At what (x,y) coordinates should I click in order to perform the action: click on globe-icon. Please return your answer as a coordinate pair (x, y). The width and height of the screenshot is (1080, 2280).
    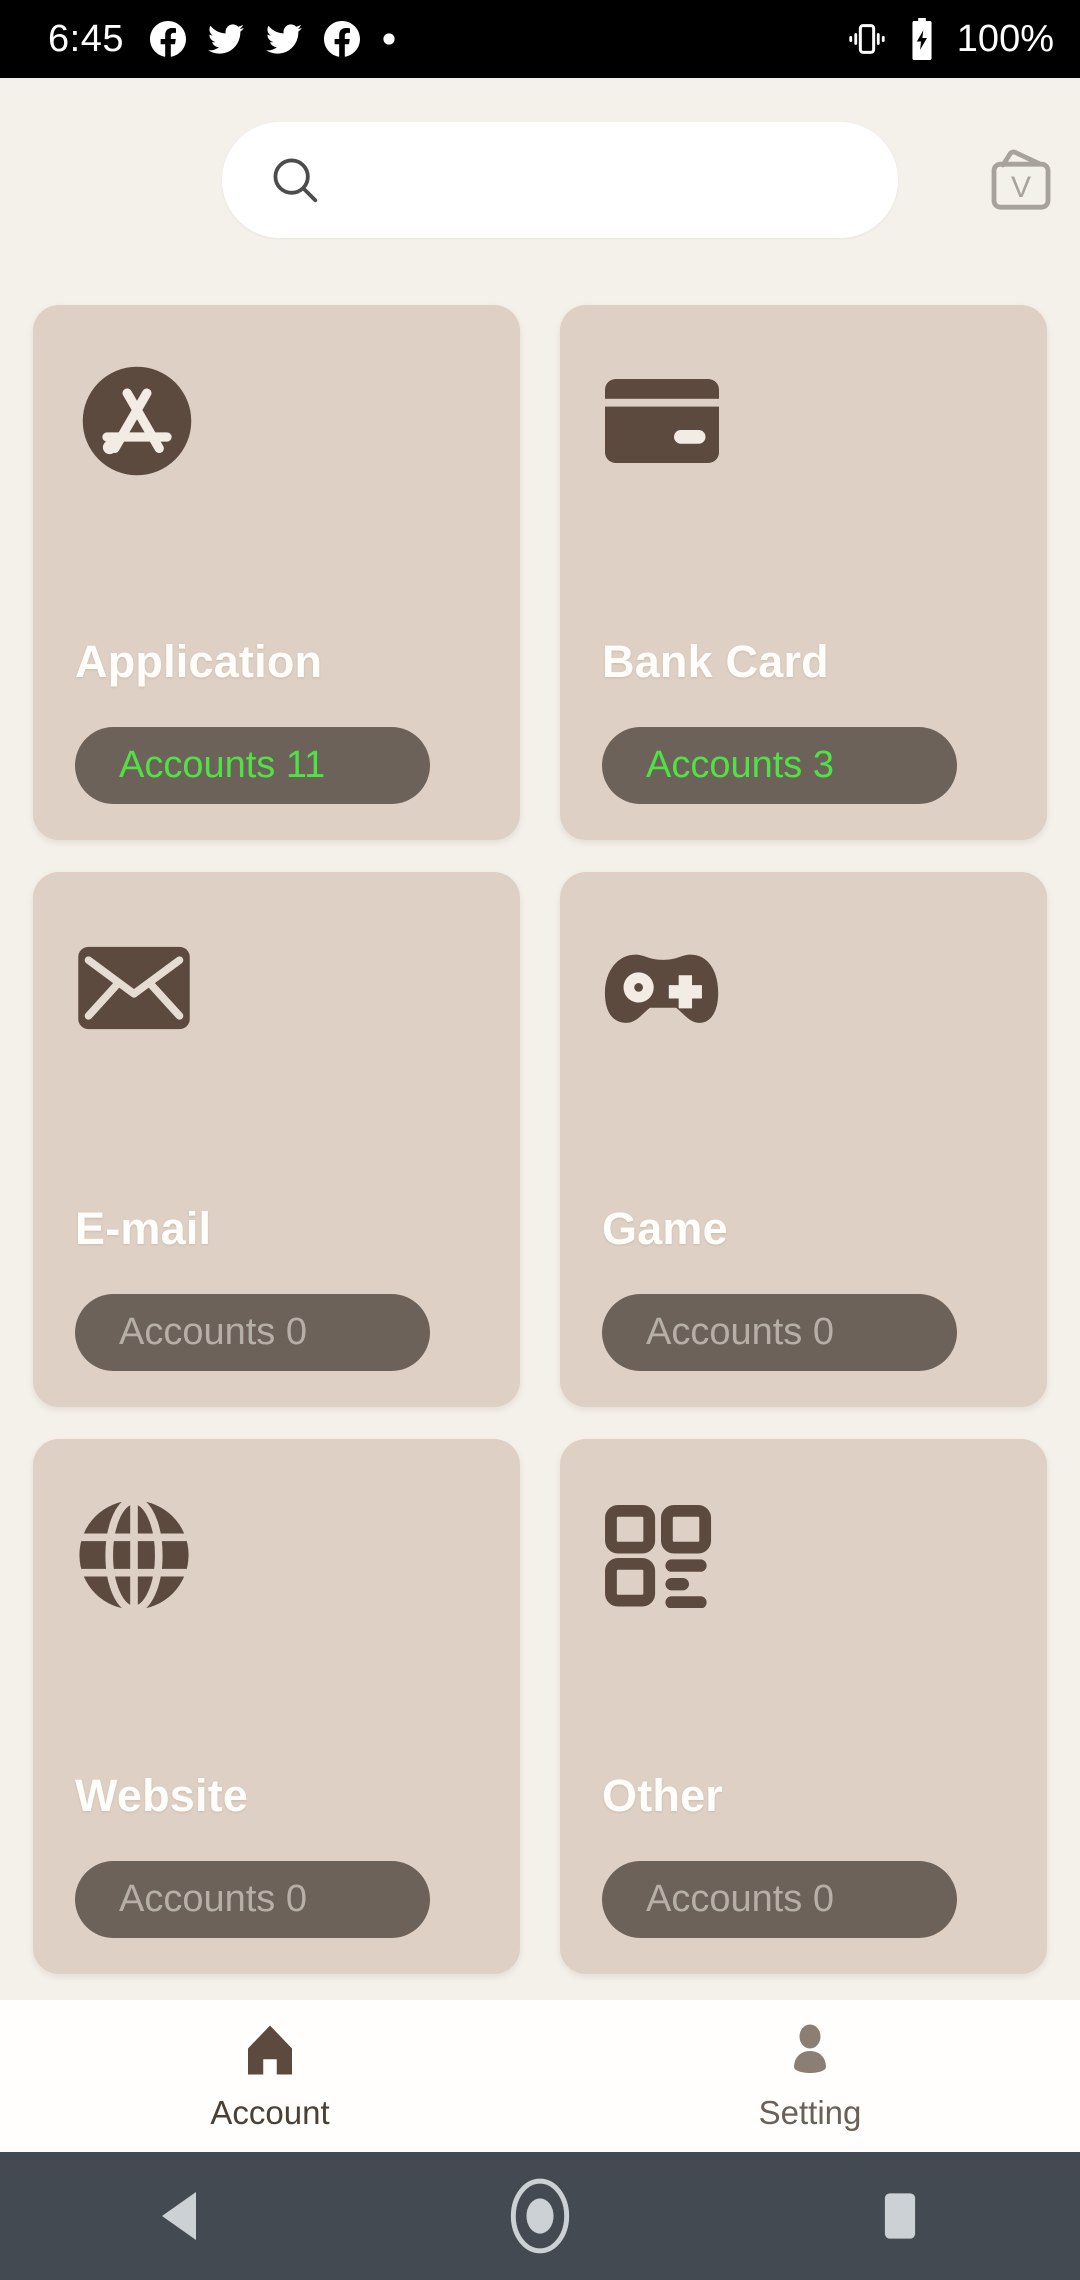
    Looking at the image, I should click on (134, 1555).